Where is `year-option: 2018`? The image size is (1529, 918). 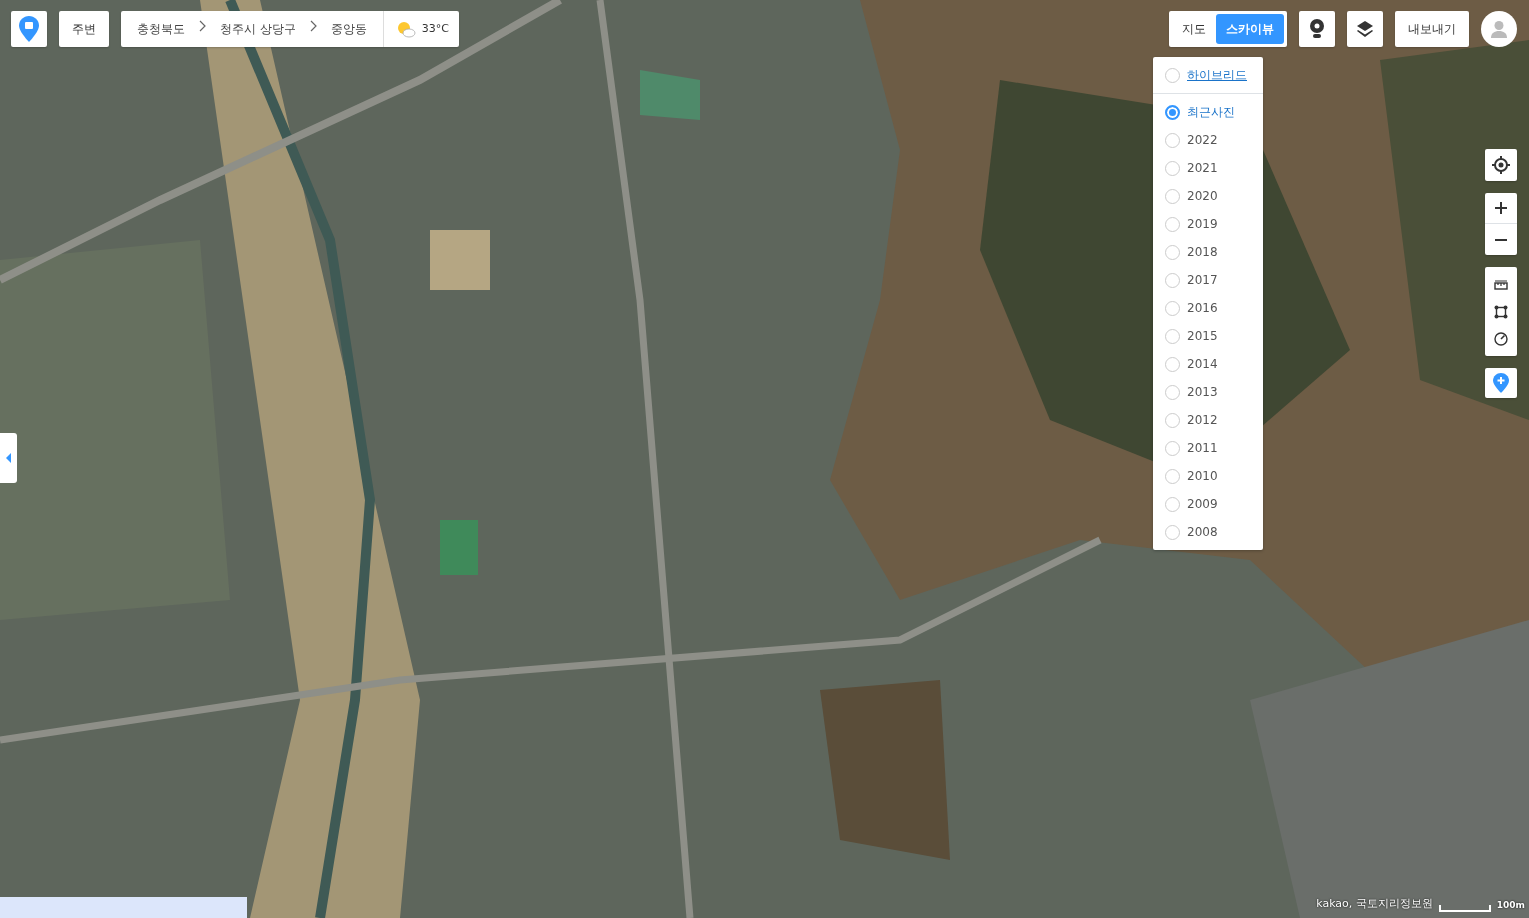
year-option: 2018 is located at coordinates (1202, 252).